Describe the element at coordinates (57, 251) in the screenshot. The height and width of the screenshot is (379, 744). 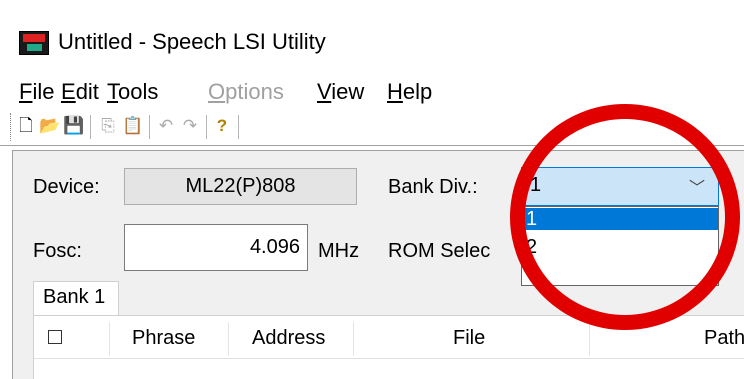
I see `fosc-label: Fosc:` at that location.